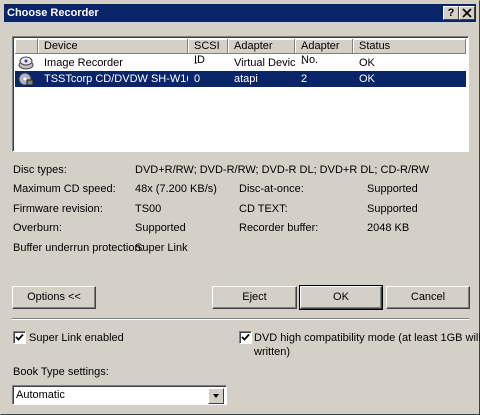 This screenshot has width=480, height=415. What do you see at coordinates (119, 395) in the screenshot?
I see `book-type-select: Automatic` at bounding box center [119, 395].